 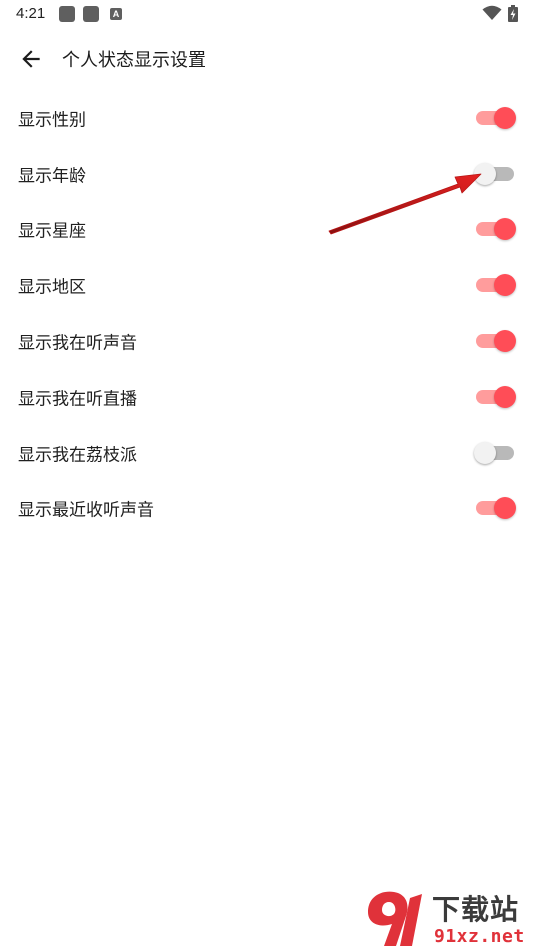 I want to click on setting-label: 显示年龄, so click(x=52, y=176).